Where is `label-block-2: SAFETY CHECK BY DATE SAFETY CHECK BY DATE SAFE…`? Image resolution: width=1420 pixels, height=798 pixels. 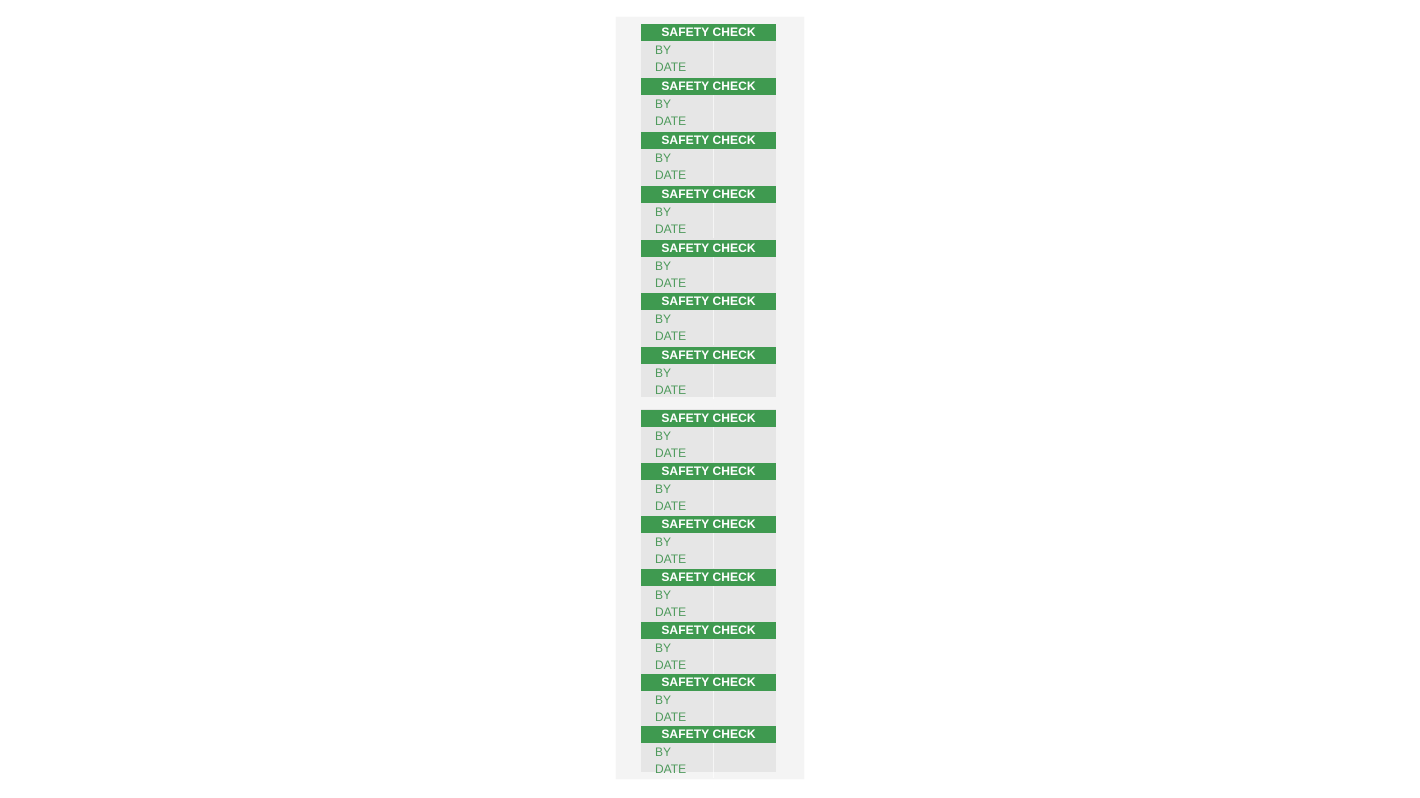 label-block-2: SAFETY CHECK BY DATE SAFETY CHECK BY DATE SAFE… is located at coordinates (708, 593).